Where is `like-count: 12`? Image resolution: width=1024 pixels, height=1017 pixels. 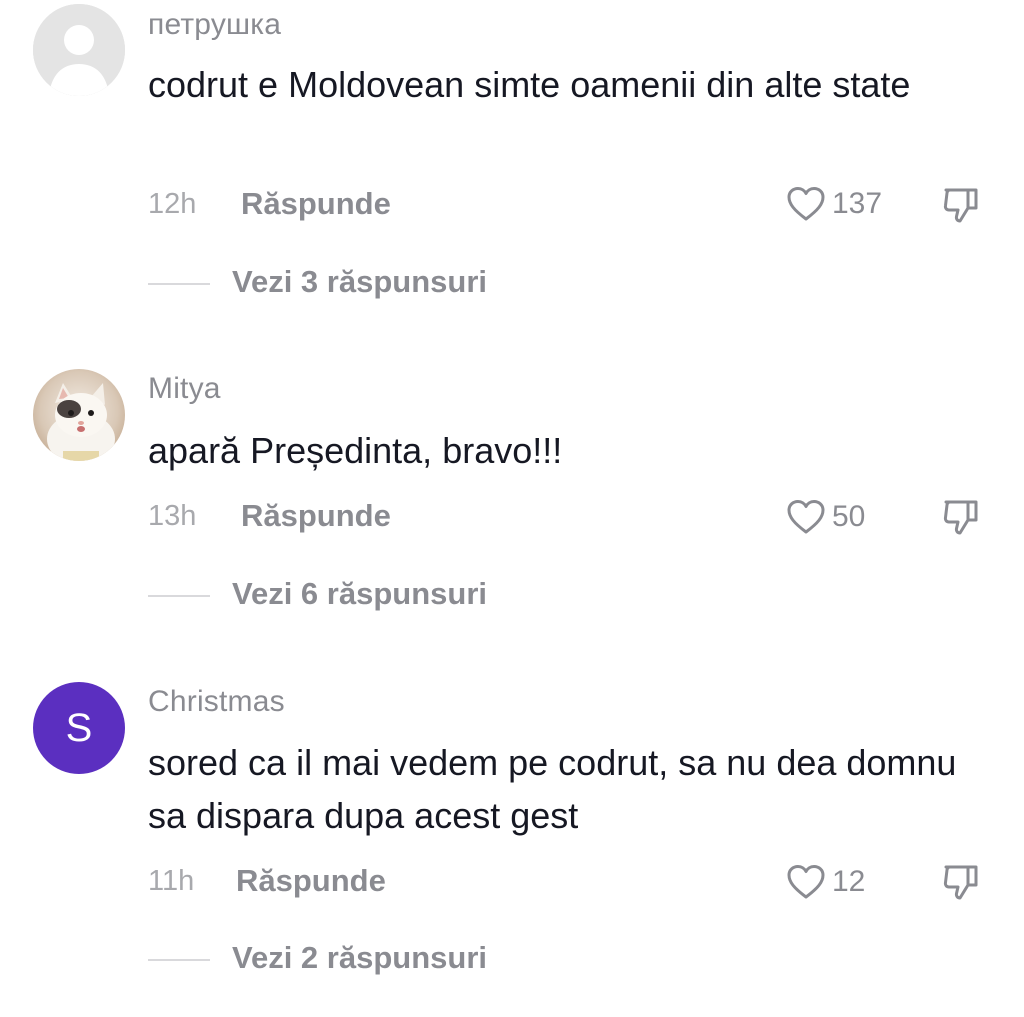 like-count: 12 is located at coordinates (849, 881).